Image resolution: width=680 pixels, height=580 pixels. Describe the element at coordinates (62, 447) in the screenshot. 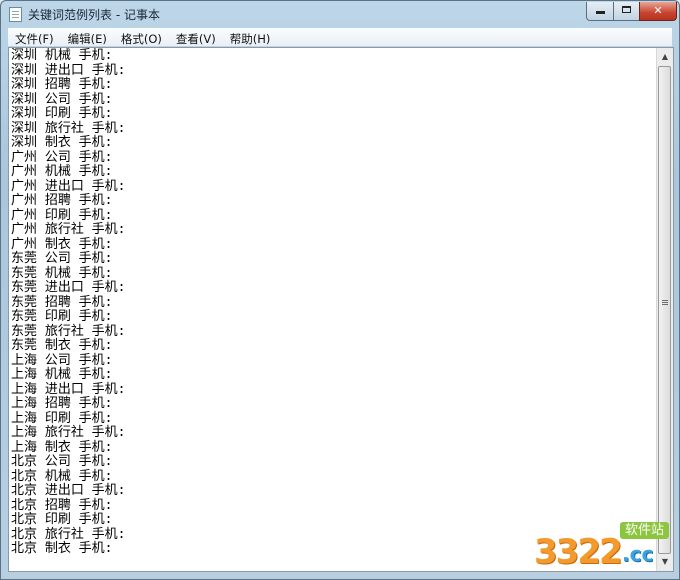

I see `text-line: 上海 制衣 手机:` at that location.